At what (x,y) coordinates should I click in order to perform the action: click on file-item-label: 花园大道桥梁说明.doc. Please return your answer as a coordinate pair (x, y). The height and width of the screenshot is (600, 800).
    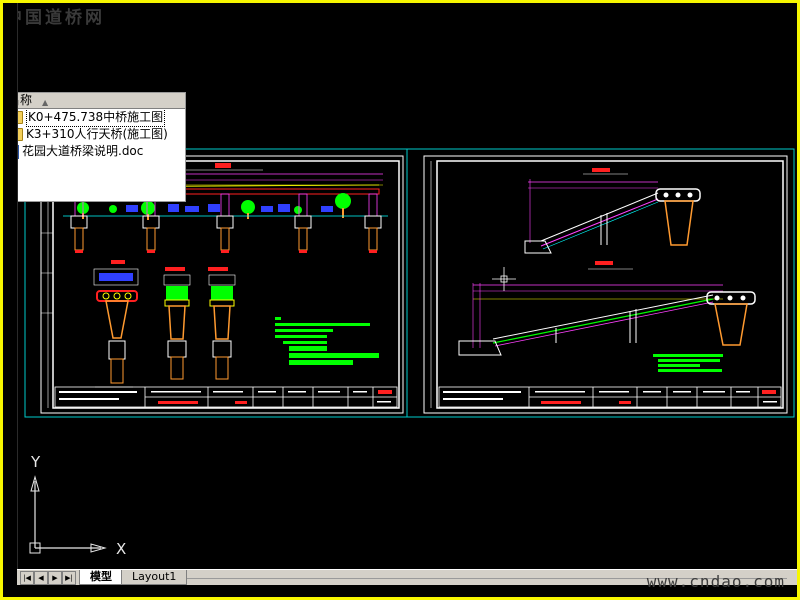
    Looking at the image, I should click on (83, 151).